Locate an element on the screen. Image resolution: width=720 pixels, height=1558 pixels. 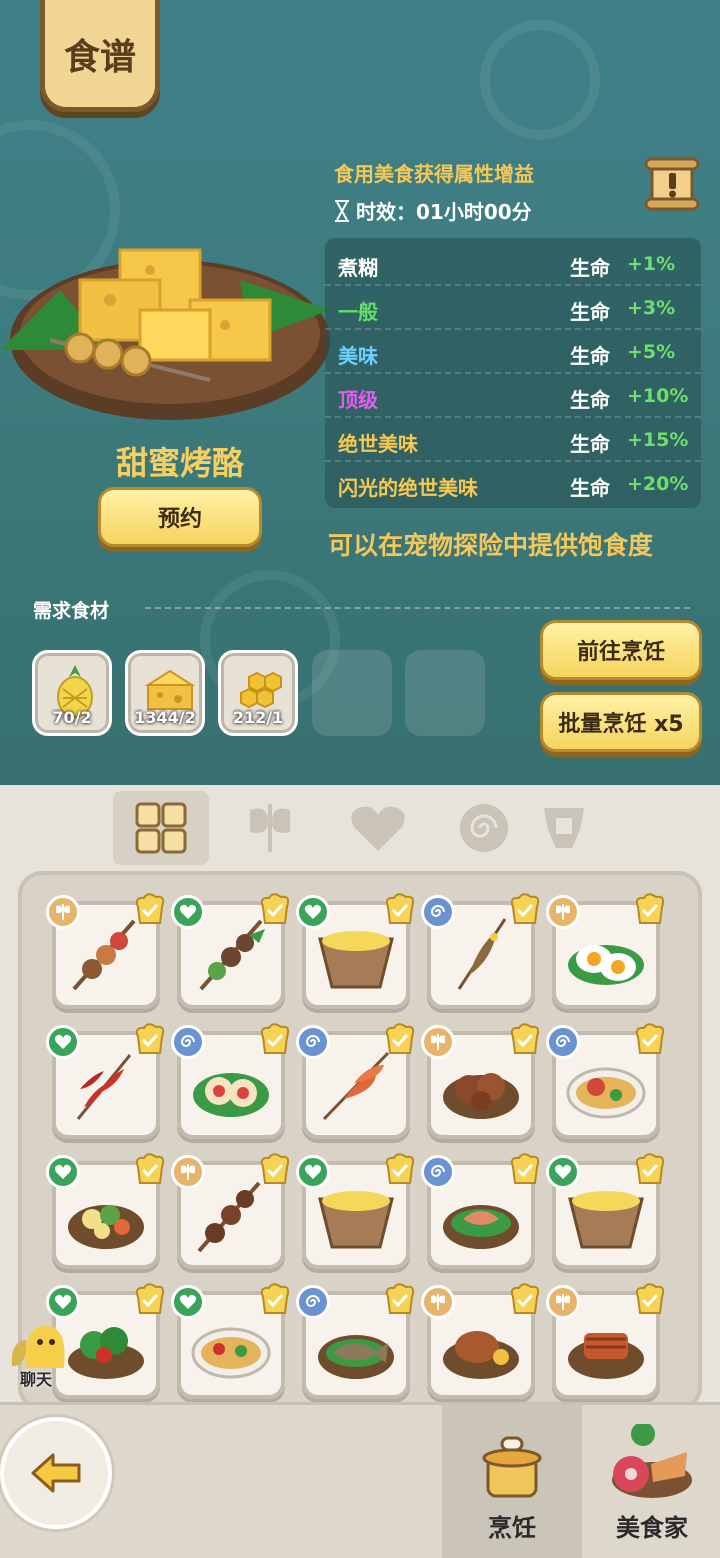
quality-row: 煮糊 生命 +1% is located at coordinates (513, 264).